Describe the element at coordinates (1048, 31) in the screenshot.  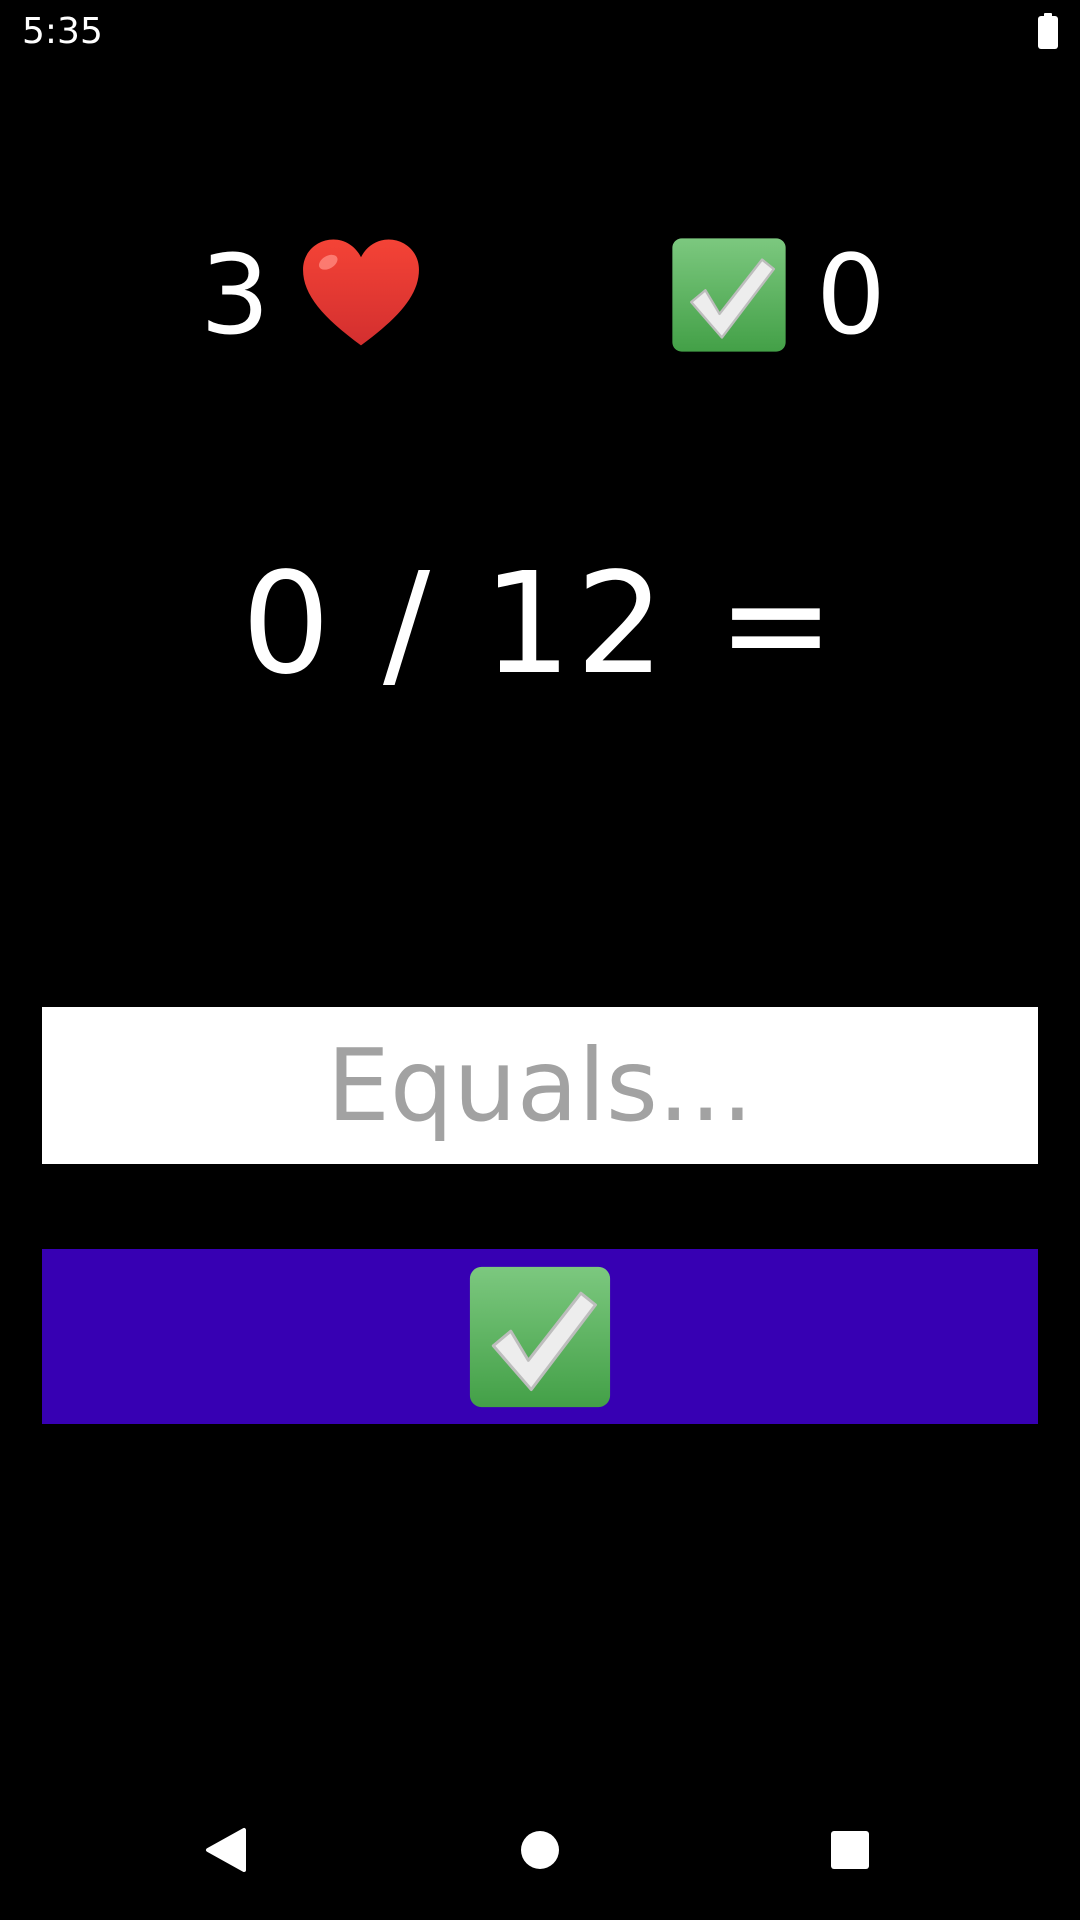
I see `battery-full-icon` at that location.